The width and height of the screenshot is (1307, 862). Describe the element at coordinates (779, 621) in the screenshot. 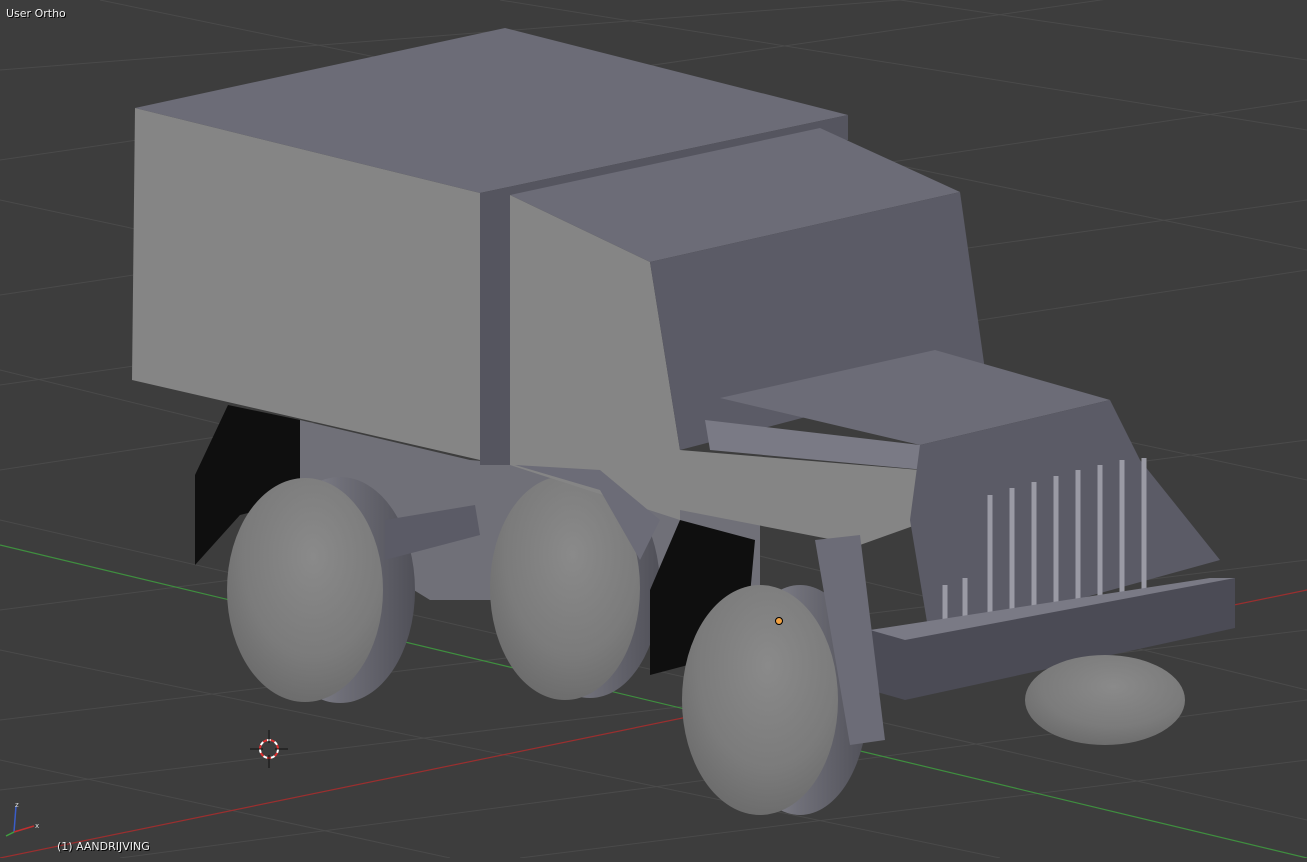

I see `object-origin-icon` at that location.